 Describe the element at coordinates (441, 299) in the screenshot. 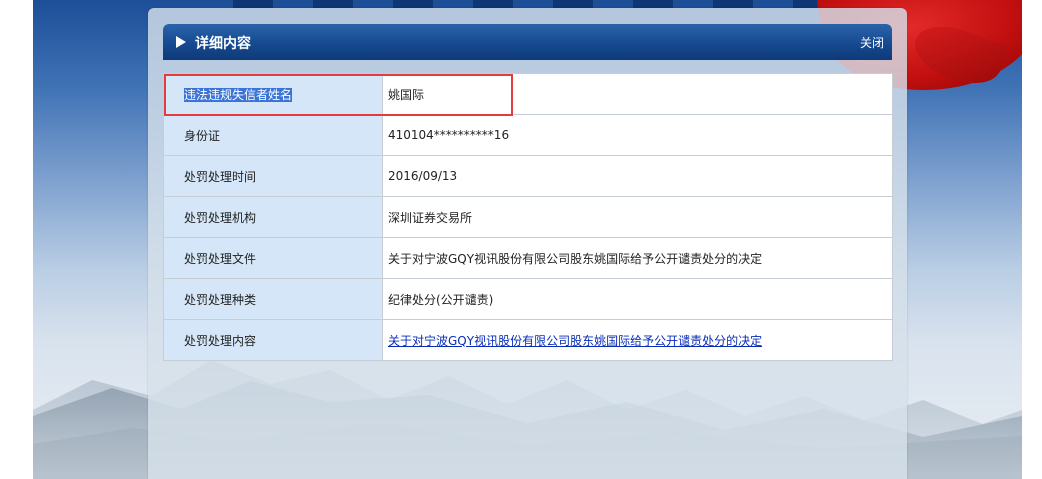

I see `row-value: 纪律处分(公开谴责)` at that location.